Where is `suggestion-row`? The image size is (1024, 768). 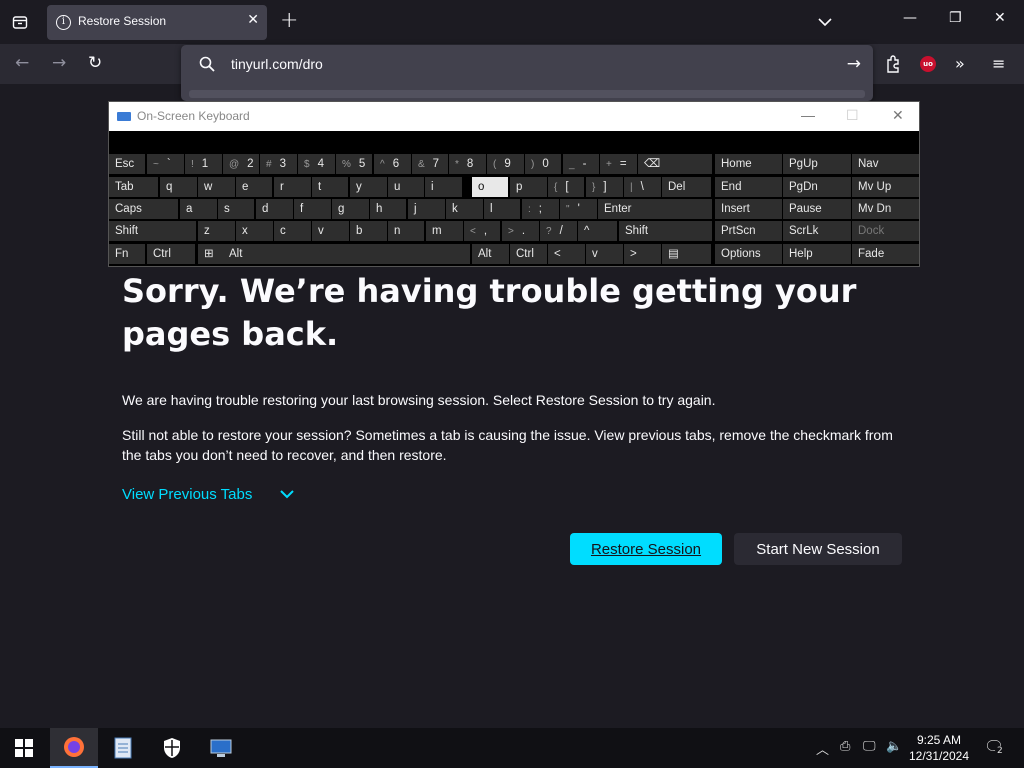
suggestion-row is located at coordinates (527, 94).